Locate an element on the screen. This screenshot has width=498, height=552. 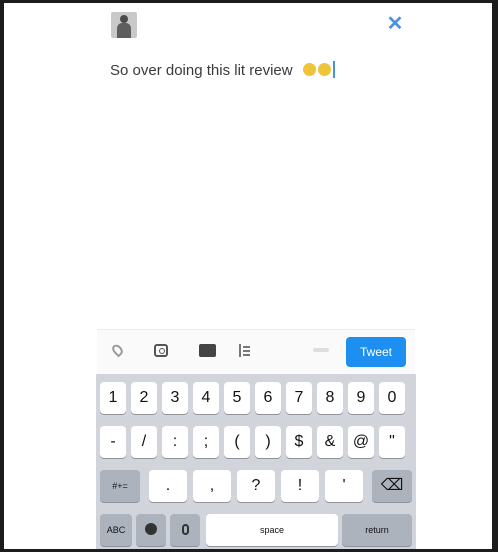
key-question: ? is located at coordinates (256, 486).